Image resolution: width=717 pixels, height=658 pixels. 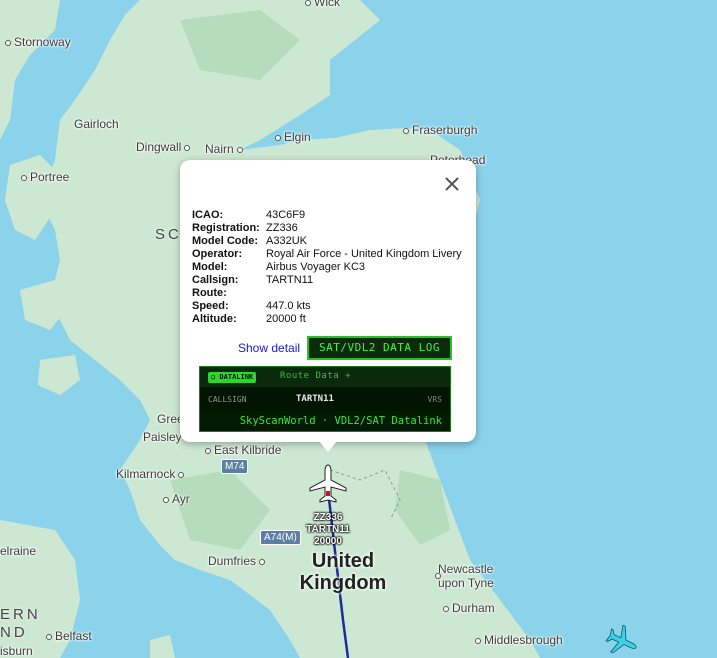 I want to click on road-shield-m74: M74, so click(x=235, y=466).